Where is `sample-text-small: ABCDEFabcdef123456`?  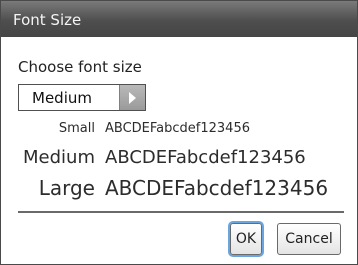
sample-text-small: ABCDEFabcdef123456 is located at coordinates (177, 128).